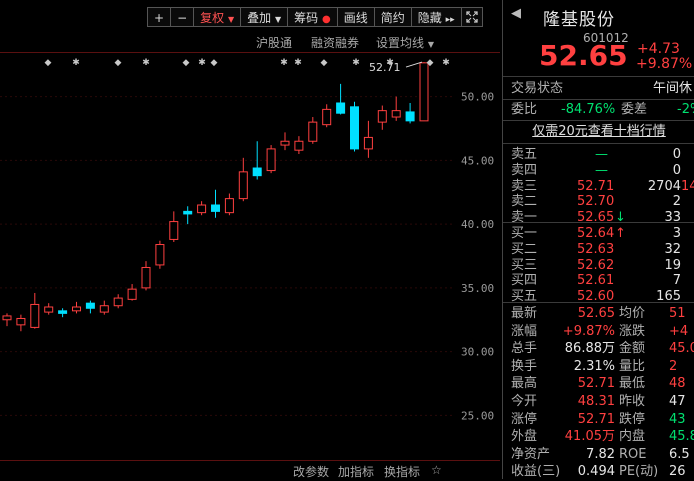 This screenshot has height=481, width=694. What do you see at coordinates (477, 415) in the screenshot?
I see `y-tick-label: 25.00` at bounding box center [477, 415].